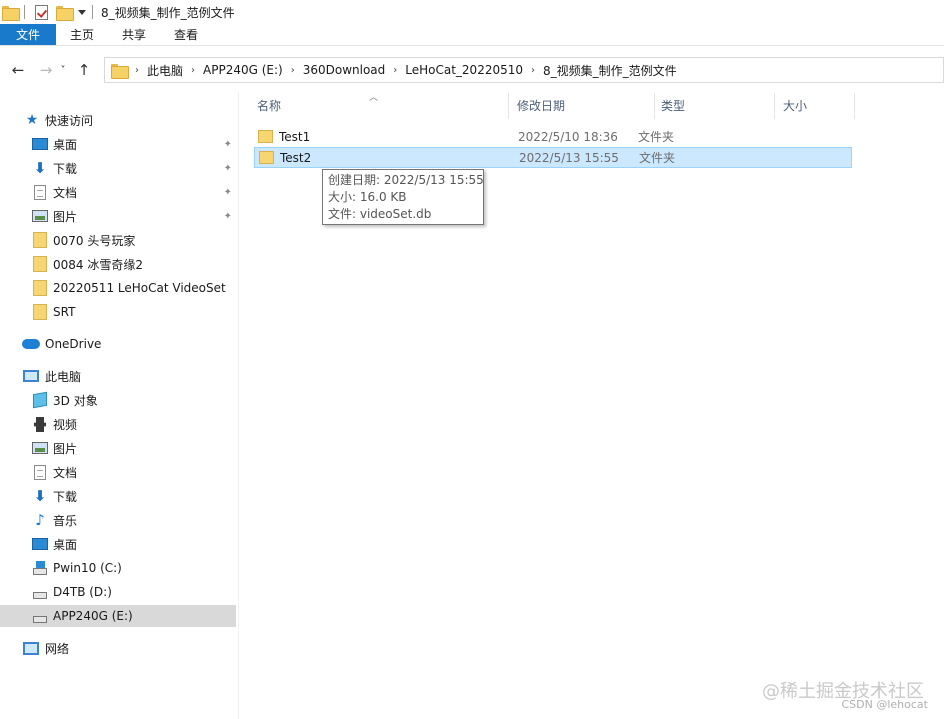  Describe the element at coordinates (87, 568) in the screenshot. I see `nav-label: Pwin10 (C:)` at that location.